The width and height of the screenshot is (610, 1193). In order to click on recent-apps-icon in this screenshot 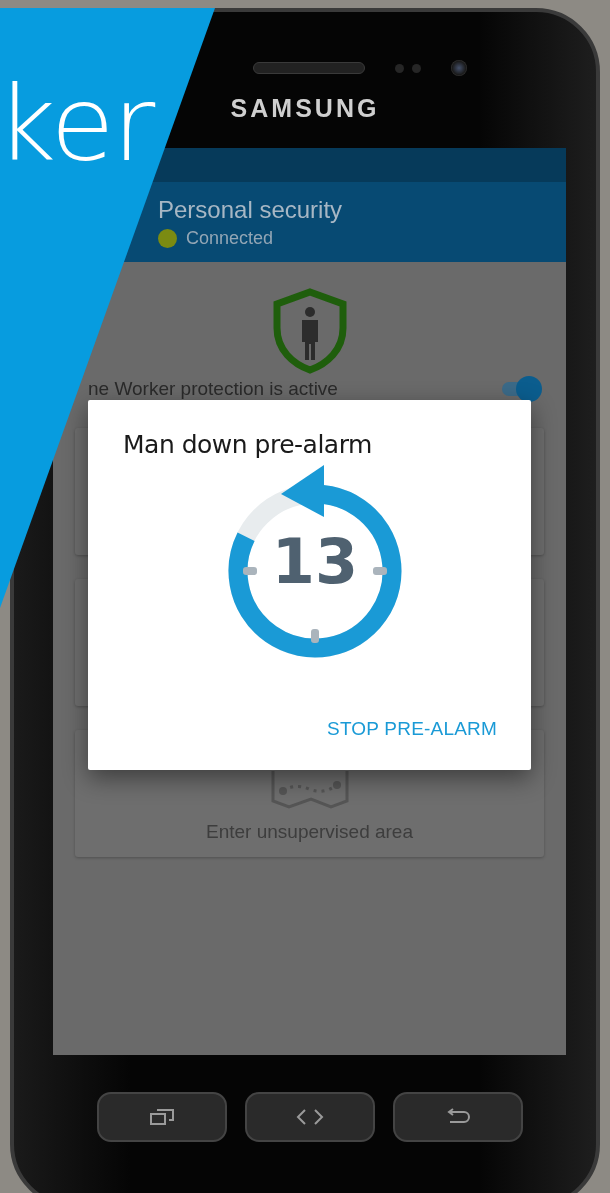, I will do `click(162, 1117)`.